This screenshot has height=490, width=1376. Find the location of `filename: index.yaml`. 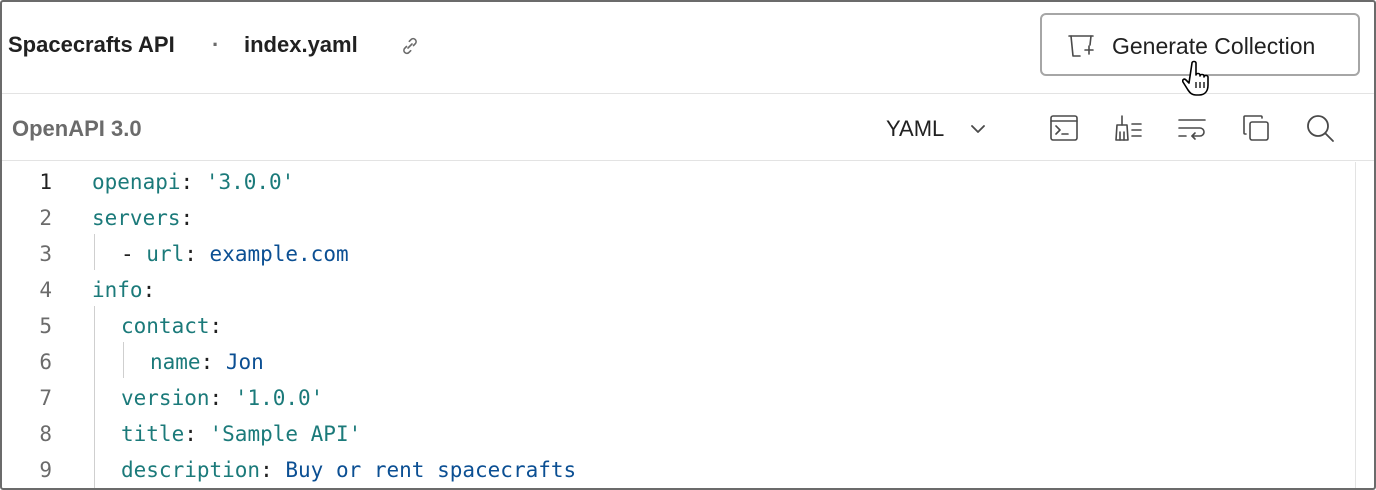

filename: index.yaml is located at coordinates (301, 45).